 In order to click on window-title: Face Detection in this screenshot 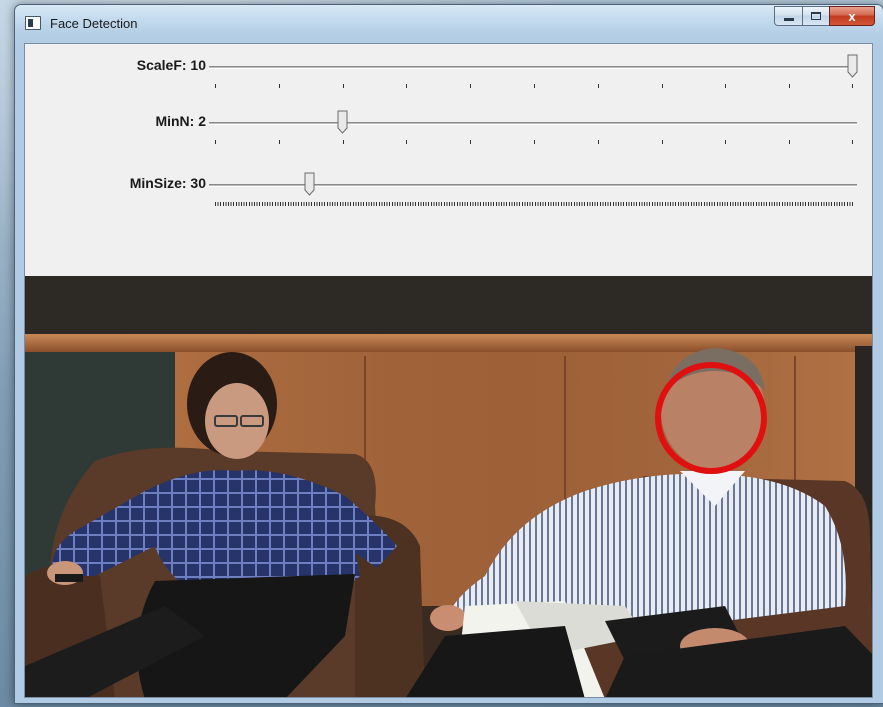, I will do `click(94, 23)`.